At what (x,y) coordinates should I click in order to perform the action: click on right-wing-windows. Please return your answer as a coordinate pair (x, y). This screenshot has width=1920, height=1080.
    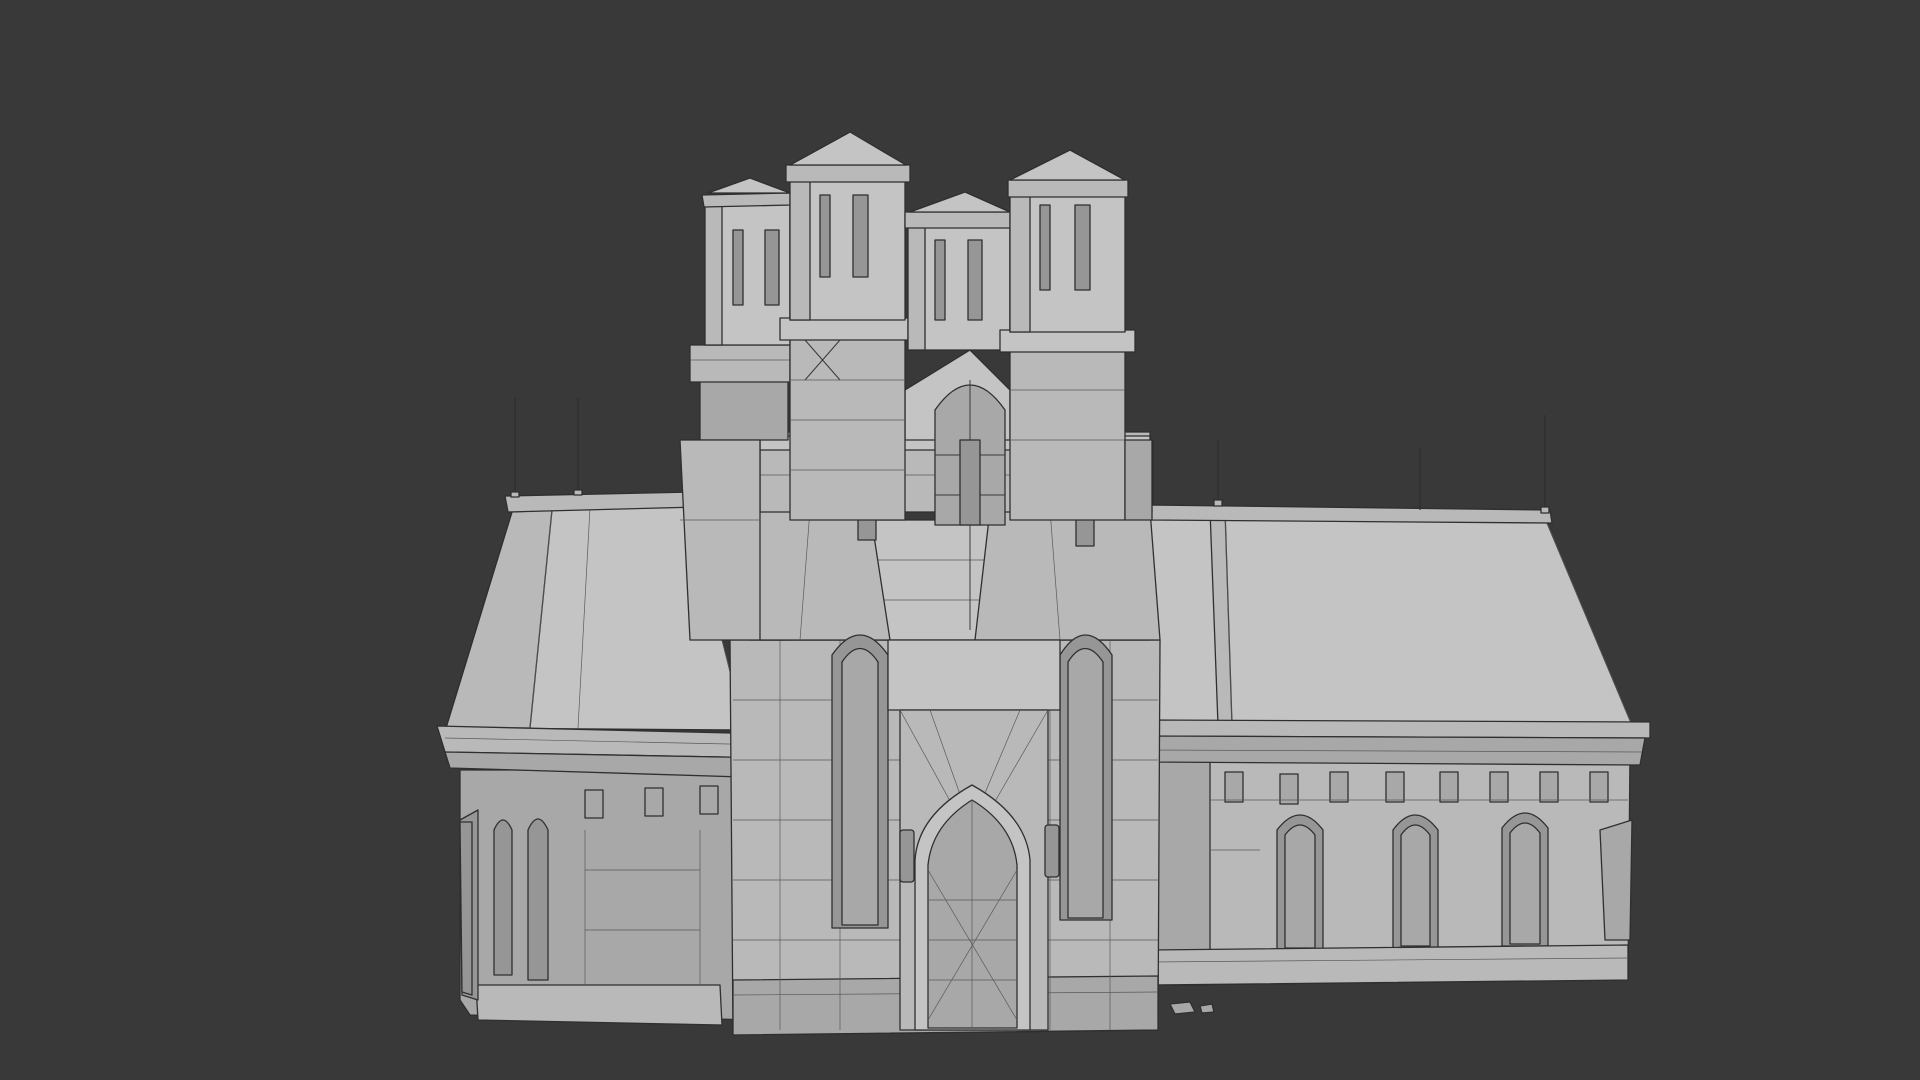
    Looking at the image, I should click on (1412, 881).